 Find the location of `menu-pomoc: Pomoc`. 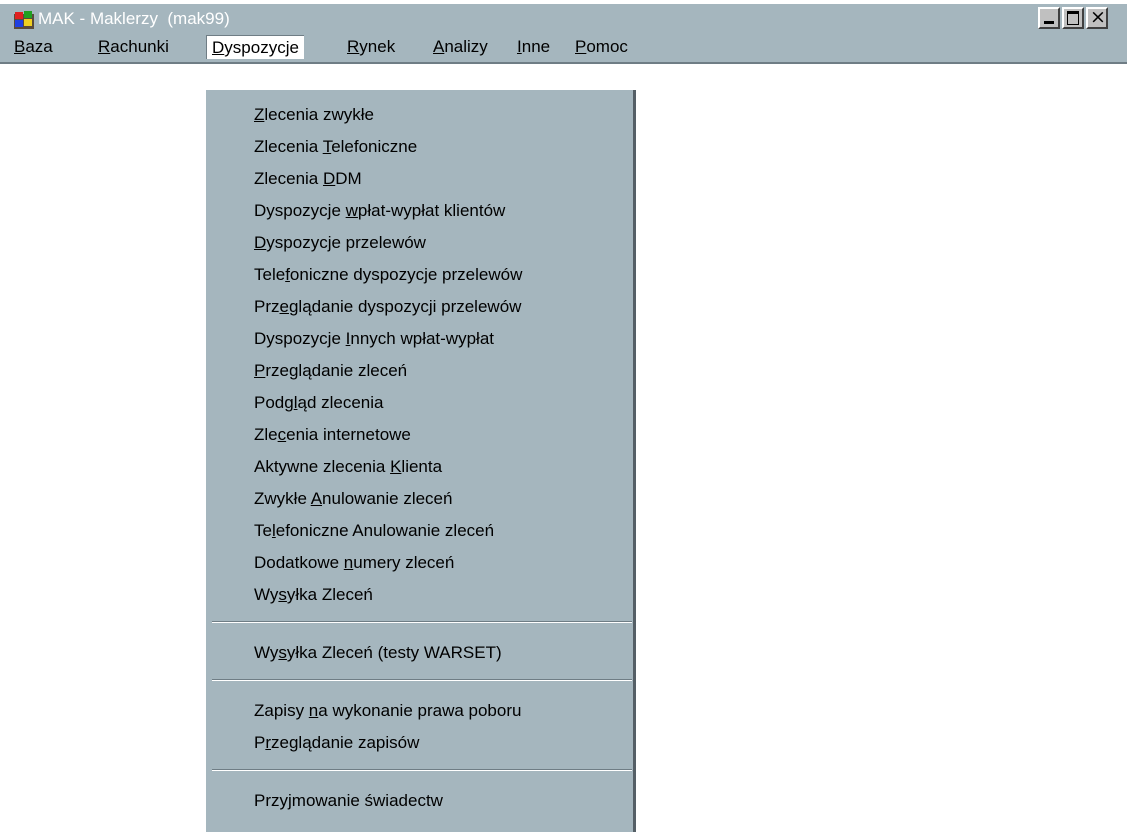

menu-pomoc: Pomoc is located at coordinates (601, 47).